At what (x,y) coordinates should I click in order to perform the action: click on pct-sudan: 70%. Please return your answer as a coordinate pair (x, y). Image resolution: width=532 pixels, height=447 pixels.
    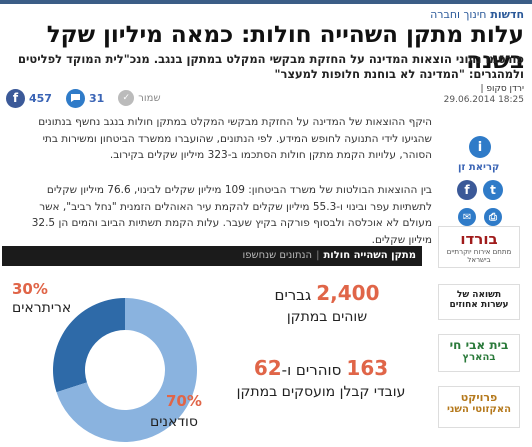
    Looking at the image, I should click on (184, 401).